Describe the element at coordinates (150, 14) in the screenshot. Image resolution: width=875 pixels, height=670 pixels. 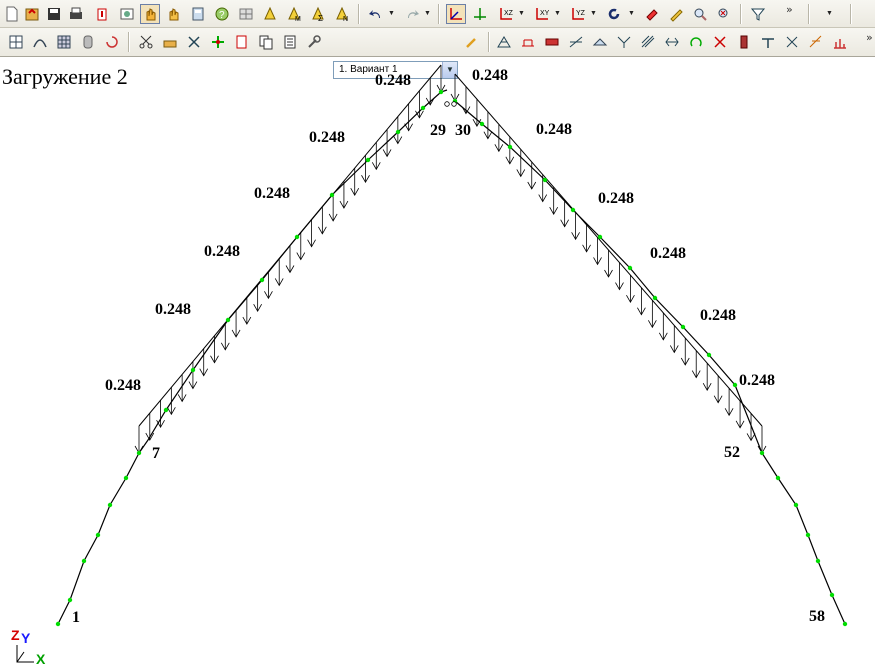
I see `hand-select-icon` at that location.